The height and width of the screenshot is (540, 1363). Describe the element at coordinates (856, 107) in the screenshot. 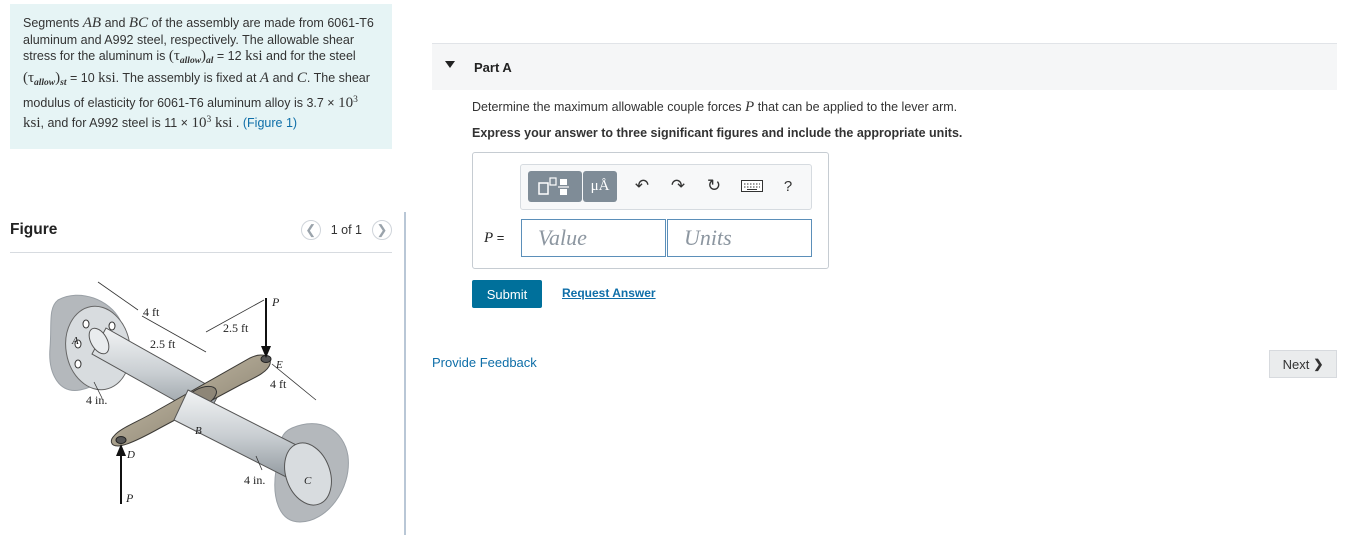

I see `question-post: that can be applied to the lever arm.` at that location.